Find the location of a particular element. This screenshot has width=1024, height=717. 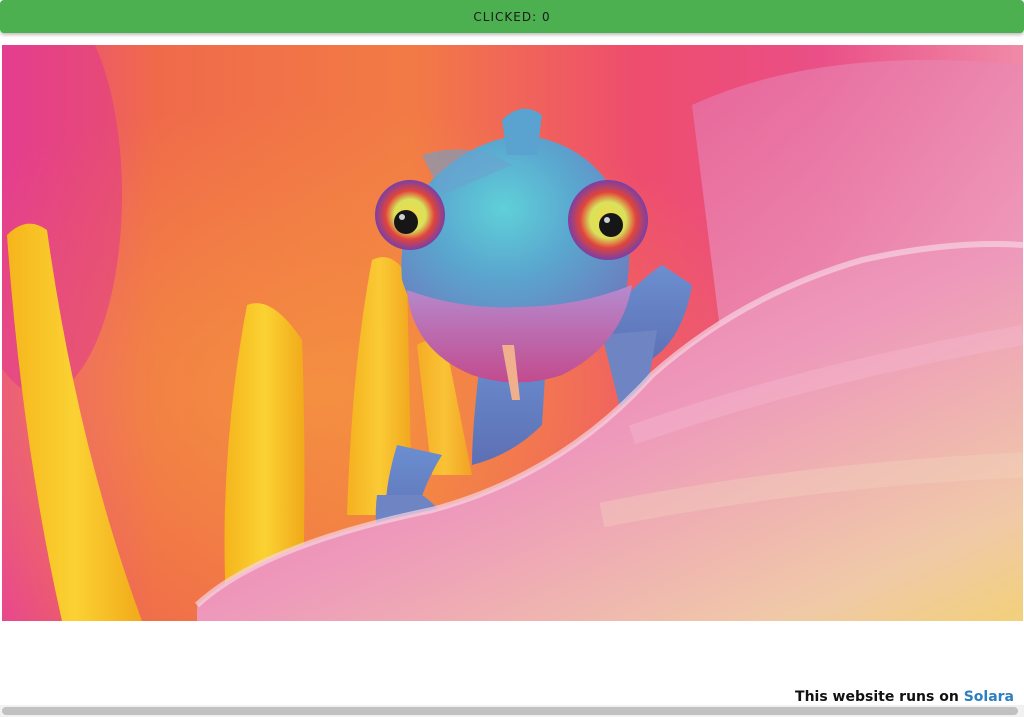

scrollbar-thumb is located at coordinates (510, 711).